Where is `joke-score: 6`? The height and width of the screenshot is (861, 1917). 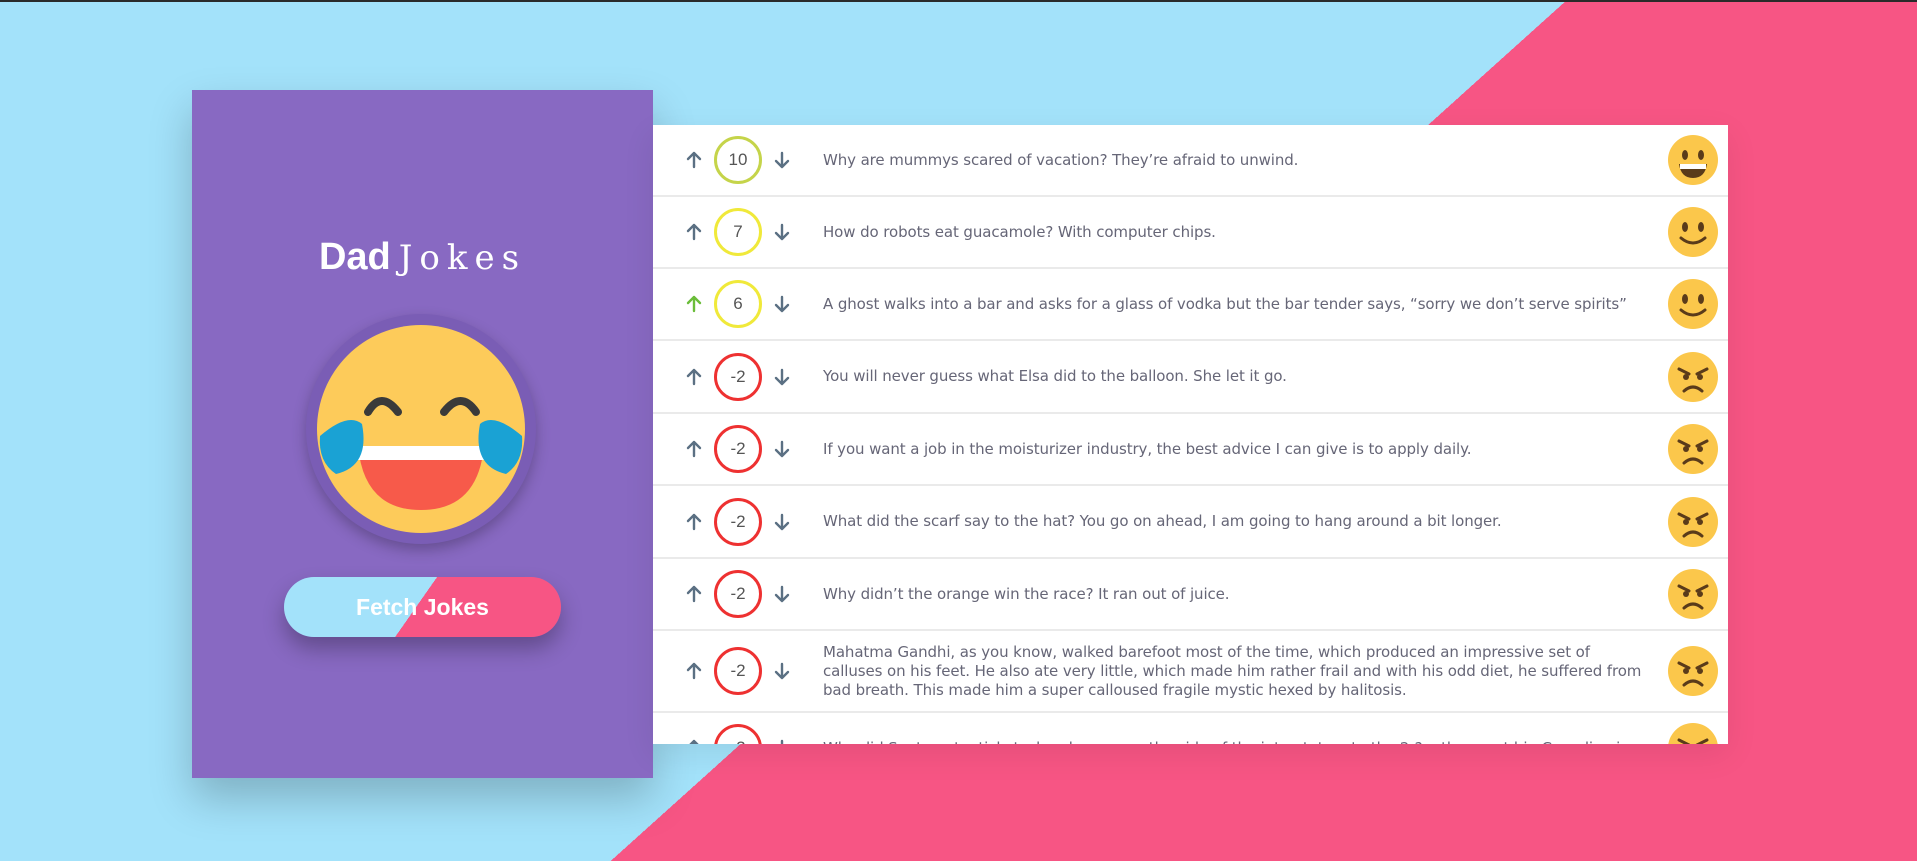
joke-score: 6 is located at coordinates (738, 304).